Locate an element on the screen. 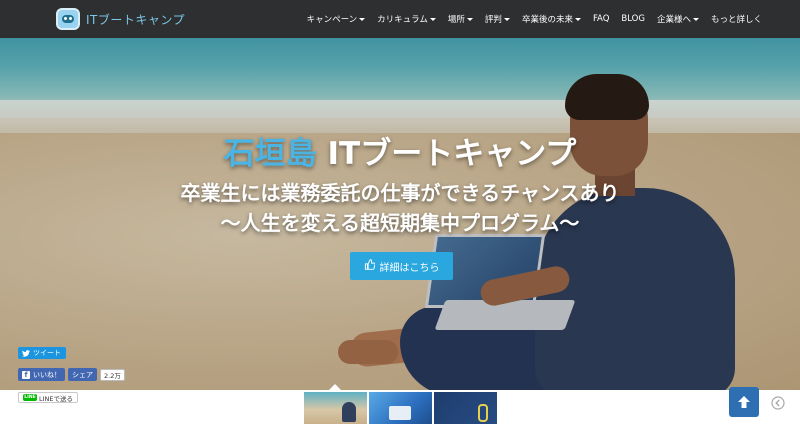 The width and height of the screenshot is (800, 424). nav-item-label: 評判 is located at coordinates (493, 20).